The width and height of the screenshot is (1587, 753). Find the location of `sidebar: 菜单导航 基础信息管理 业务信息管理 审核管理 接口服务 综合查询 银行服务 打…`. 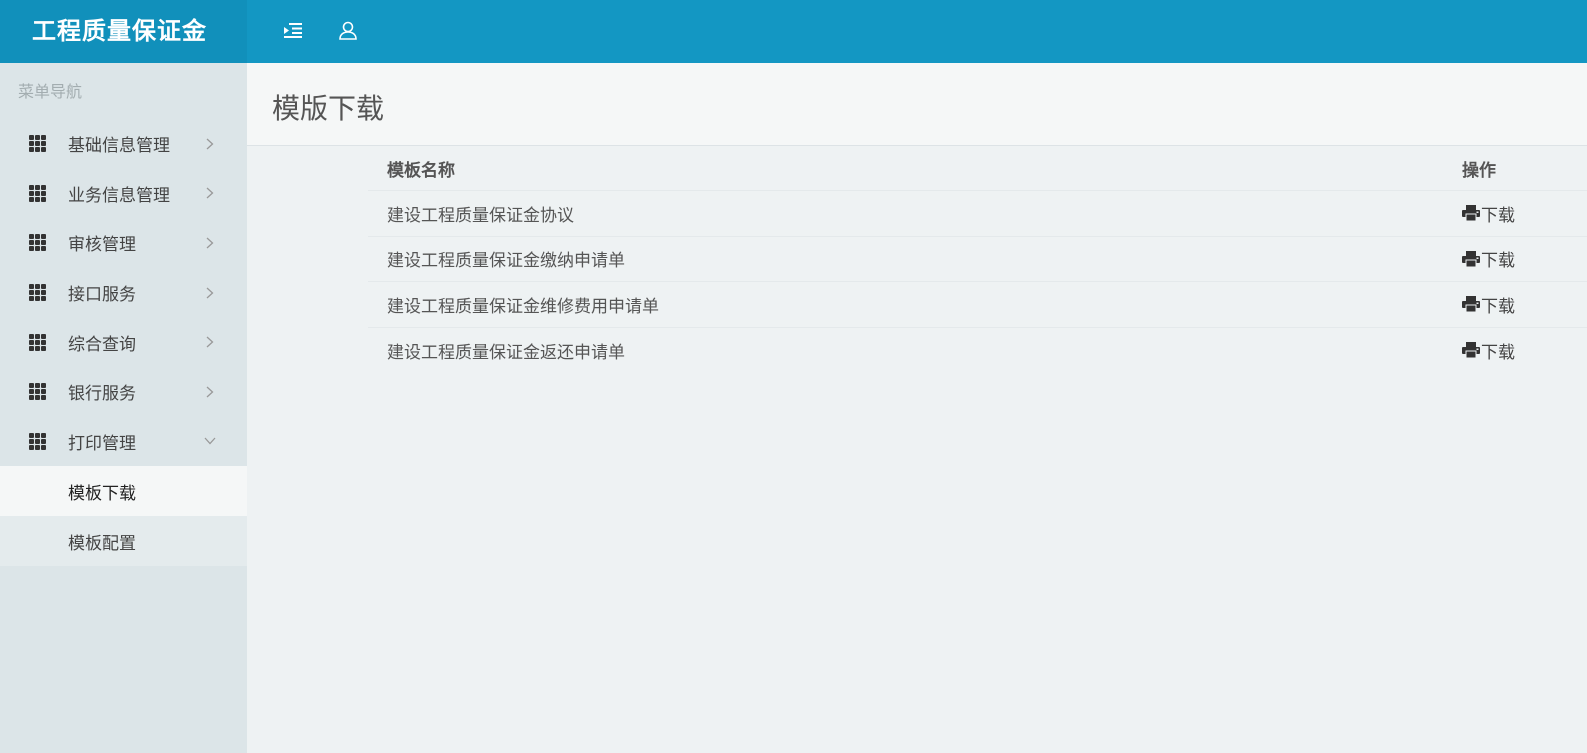

sidebar: 菜单导航 基础信息管理 业务信息管理 审核管理 接口服务 综合查询 银行服务 打… is located at coordinates (123, 408).